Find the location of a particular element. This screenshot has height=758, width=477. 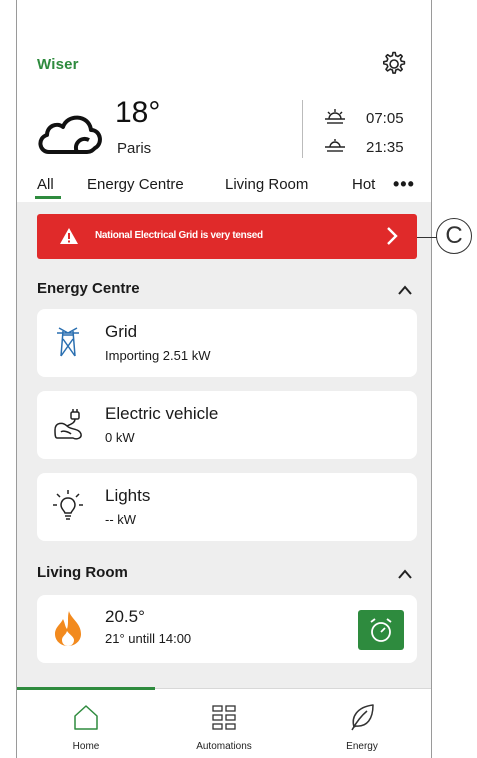

wiser-logo: Wiser is located at coordinates (58, 64).